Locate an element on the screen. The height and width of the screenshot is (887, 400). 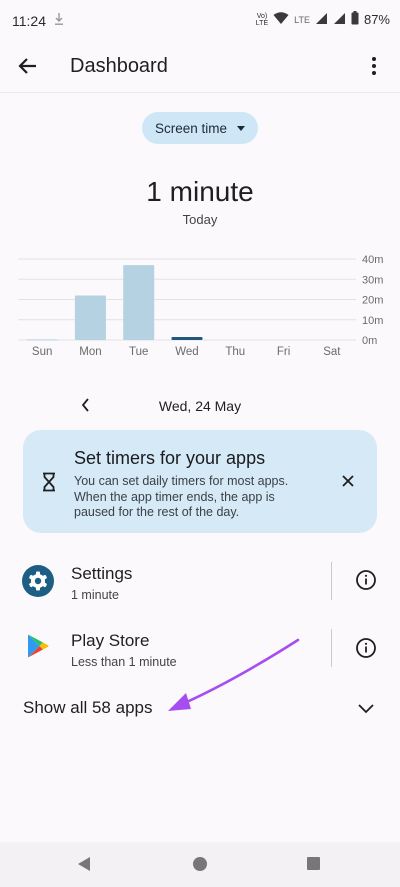
nav-home-icon is located at coordinates (200, 864).